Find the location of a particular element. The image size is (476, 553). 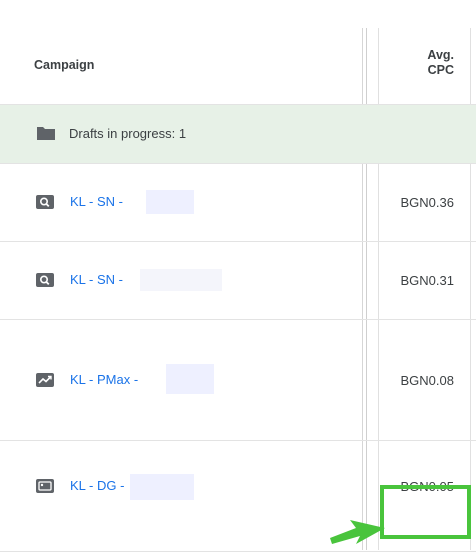

avg-cpc-value: BGN0.08 is located at coordinates (427, 380).